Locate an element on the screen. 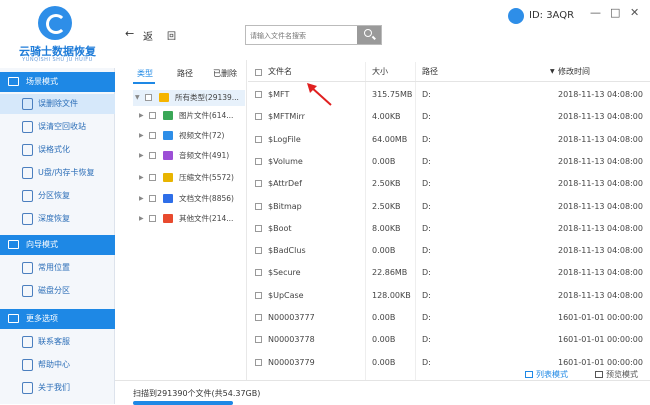  select-all-checkbox is located at coordinates (258, 72).